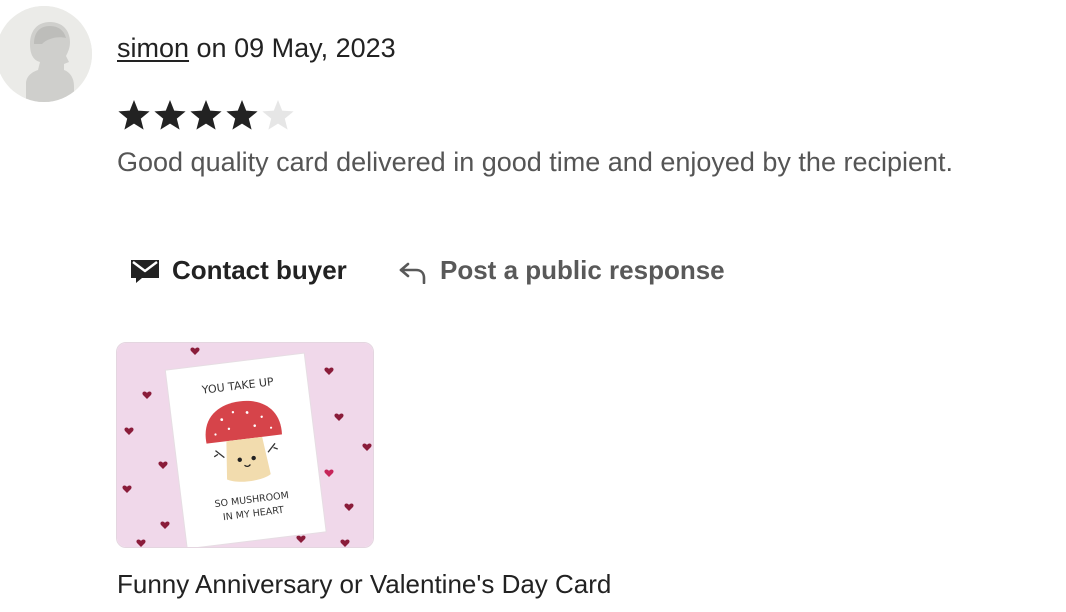  Describe the element at coordinates (153, 48) in the screenshot. I see `reviewer-name-link: simon` at that location.